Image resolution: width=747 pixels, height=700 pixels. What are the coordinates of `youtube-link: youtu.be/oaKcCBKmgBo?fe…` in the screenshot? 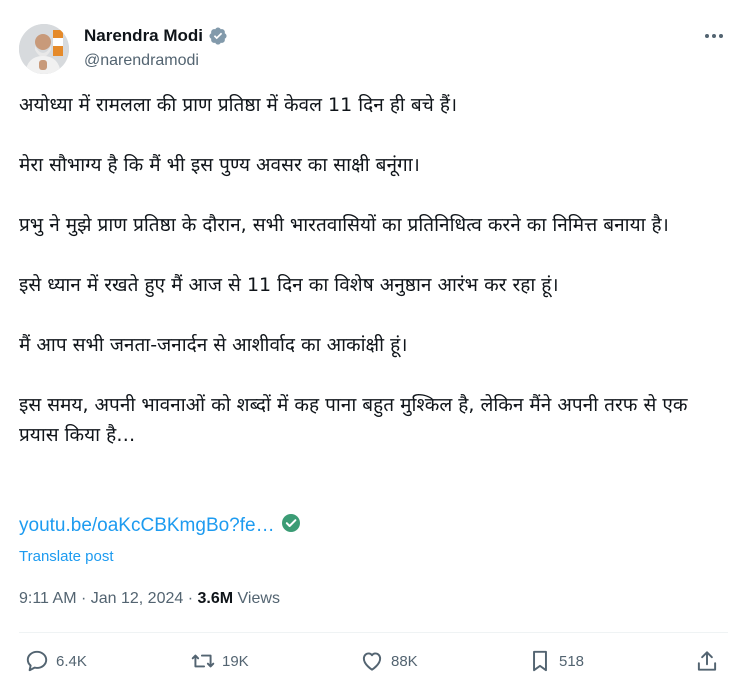 It's located at (147, 526).